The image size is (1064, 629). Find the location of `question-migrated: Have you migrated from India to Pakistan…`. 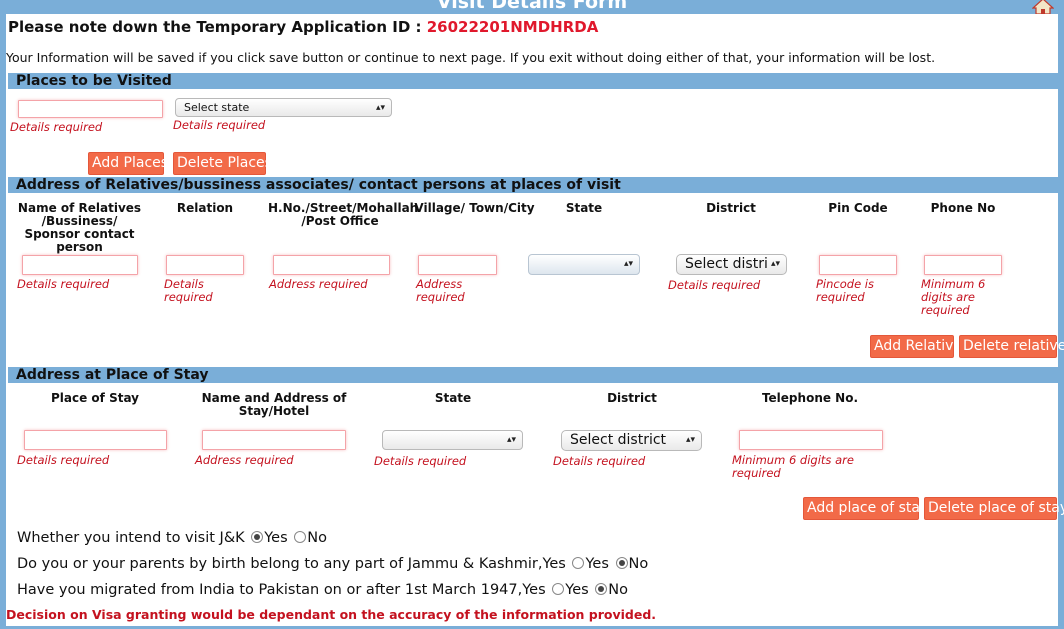

question-migrated: Have you migrated from India to Pakistan… is located at coordinates (322, 590).